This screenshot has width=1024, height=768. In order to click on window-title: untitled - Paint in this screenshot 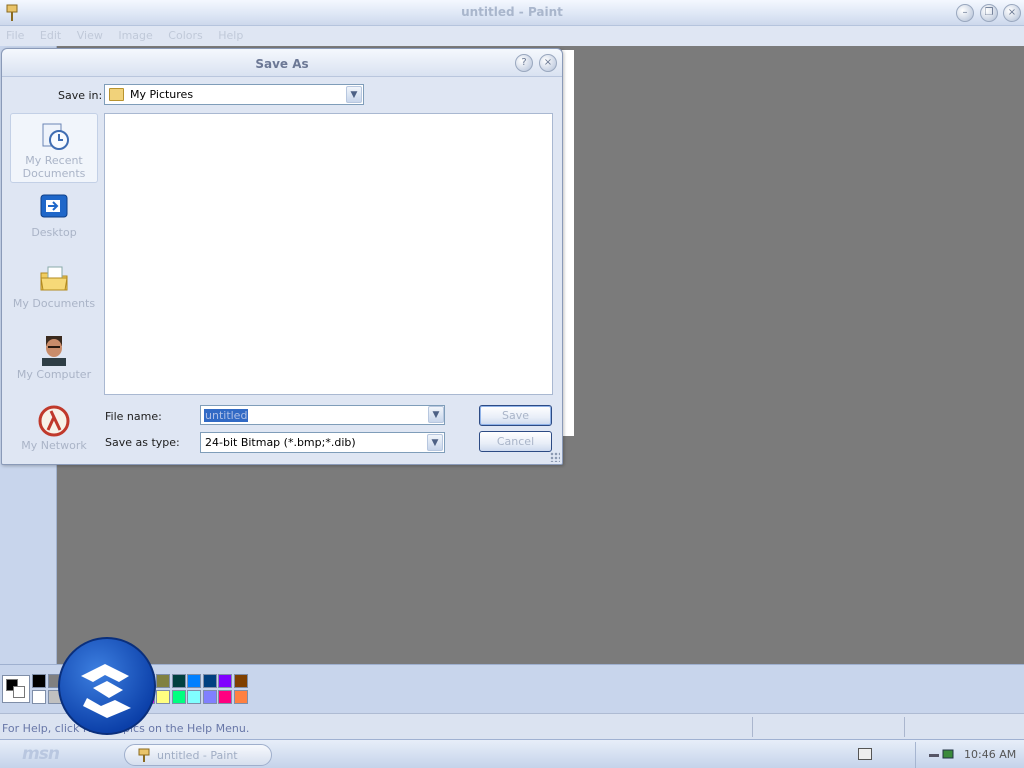, I will do `click(512, 12)`.